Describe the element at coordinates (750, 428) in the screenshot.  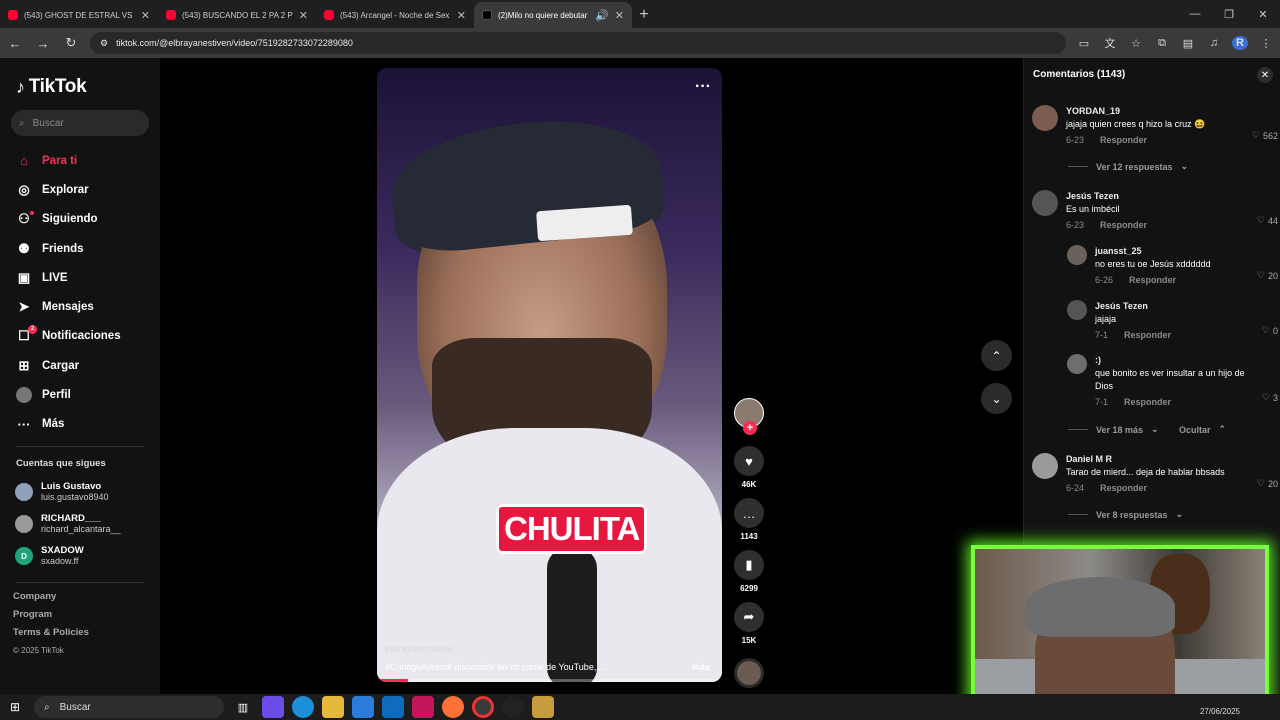
I see `follow-plus-icon: +` at that location.